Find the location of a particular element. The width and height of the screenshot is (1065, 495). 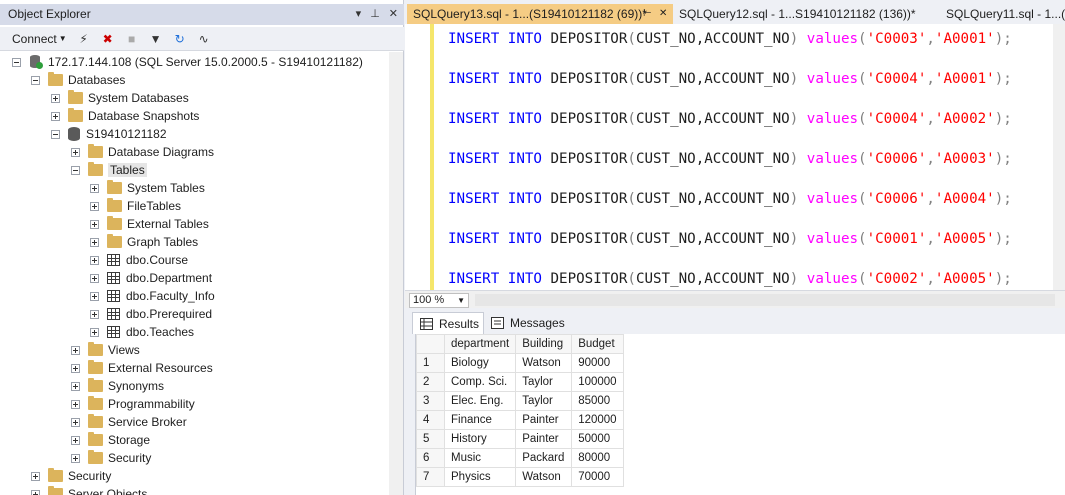

row-number-cell: 3 is located at coordinates (430, 401).